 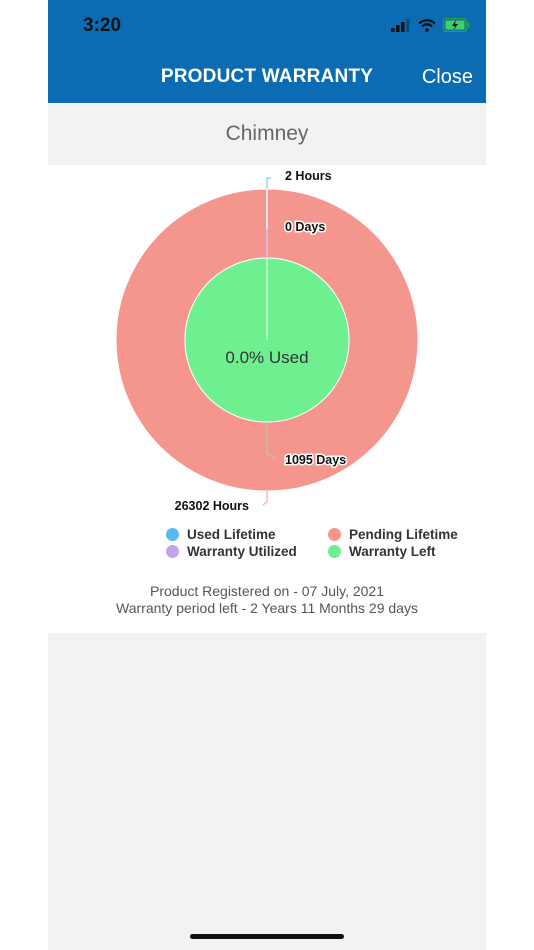 What do you see at coordinates (305, 227) in the screenshot?
I see `label-warranty-utilized: 0 Days` at bounding box center [305, 227].